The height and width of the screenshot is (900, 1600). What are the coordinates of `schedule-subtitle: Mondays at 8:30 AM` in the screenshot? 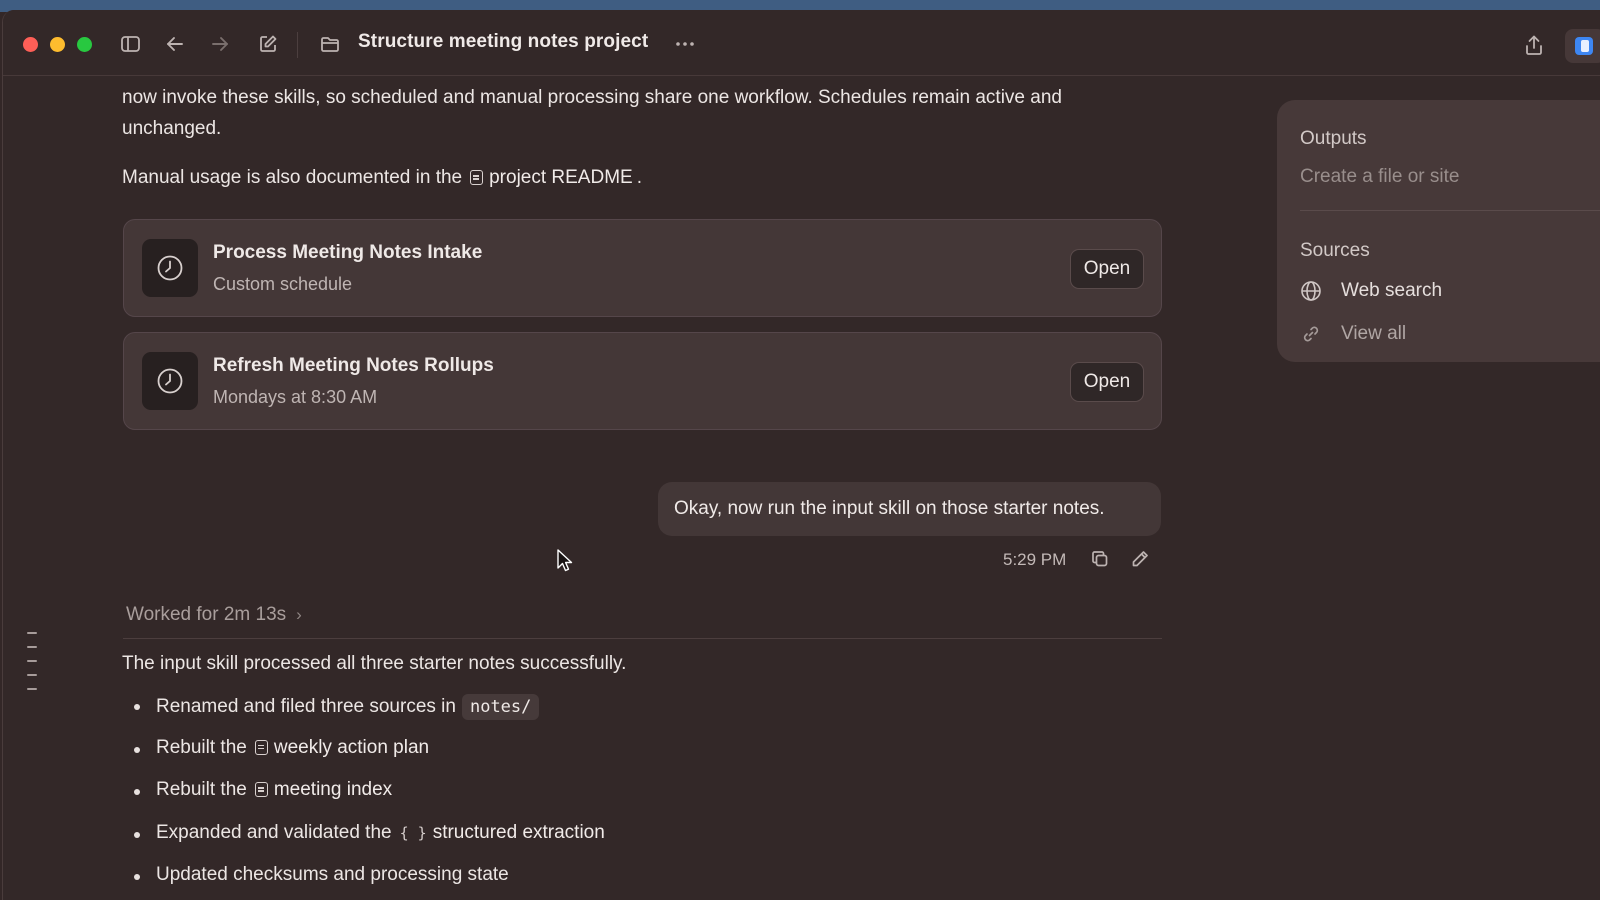 It's located at (295, 397).